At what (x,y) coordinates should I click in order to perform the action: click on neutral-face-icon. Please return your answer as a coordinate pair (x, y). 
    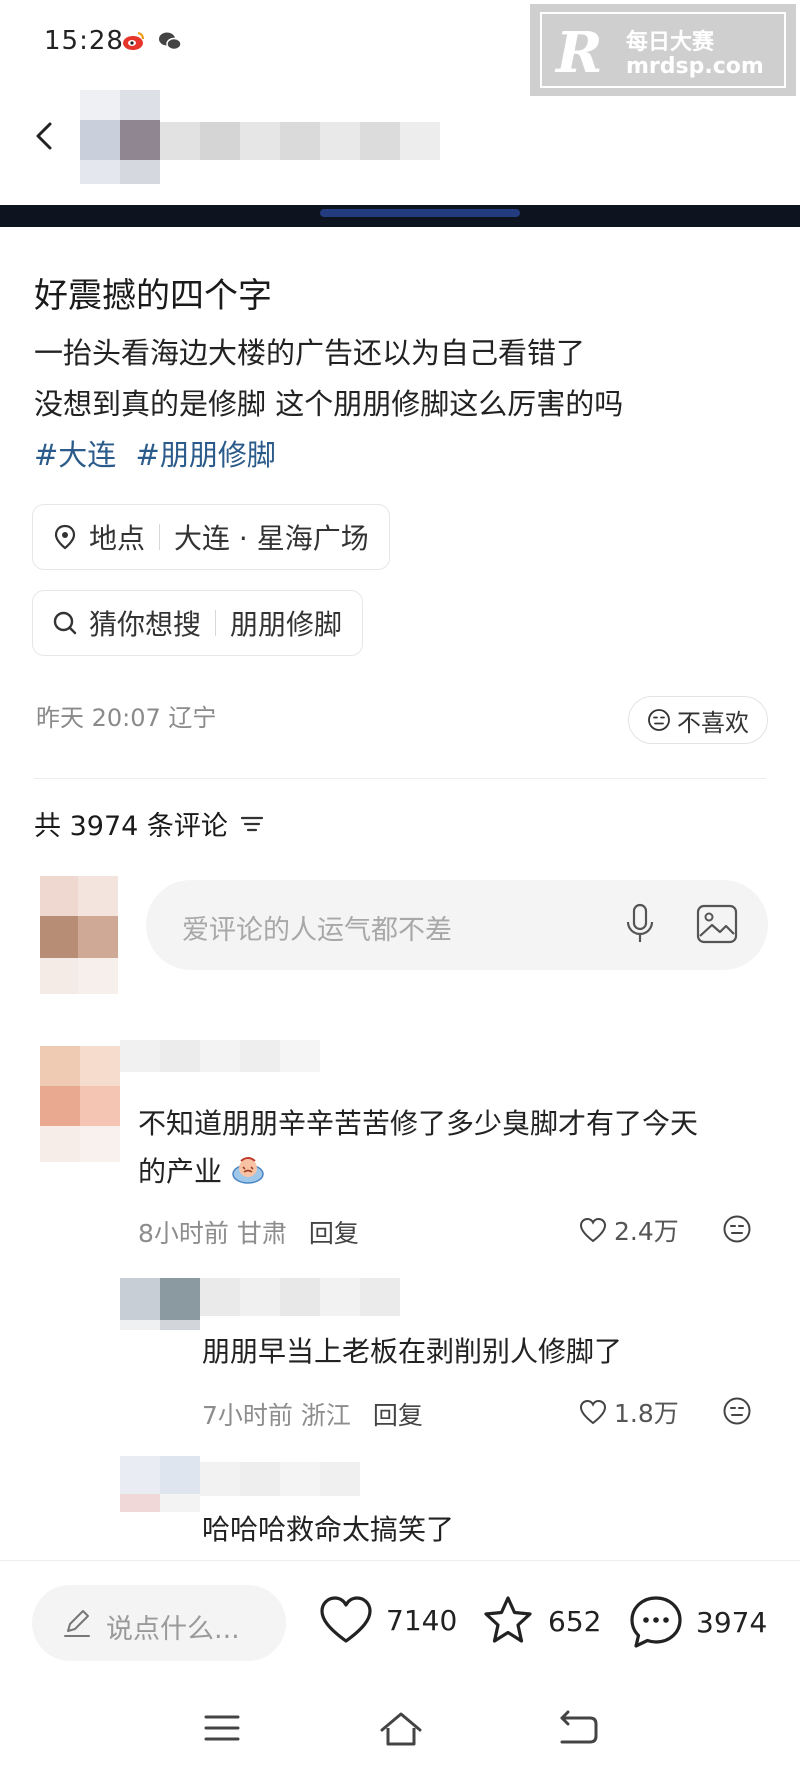
    Looking at the image, I should click on (659, 720).